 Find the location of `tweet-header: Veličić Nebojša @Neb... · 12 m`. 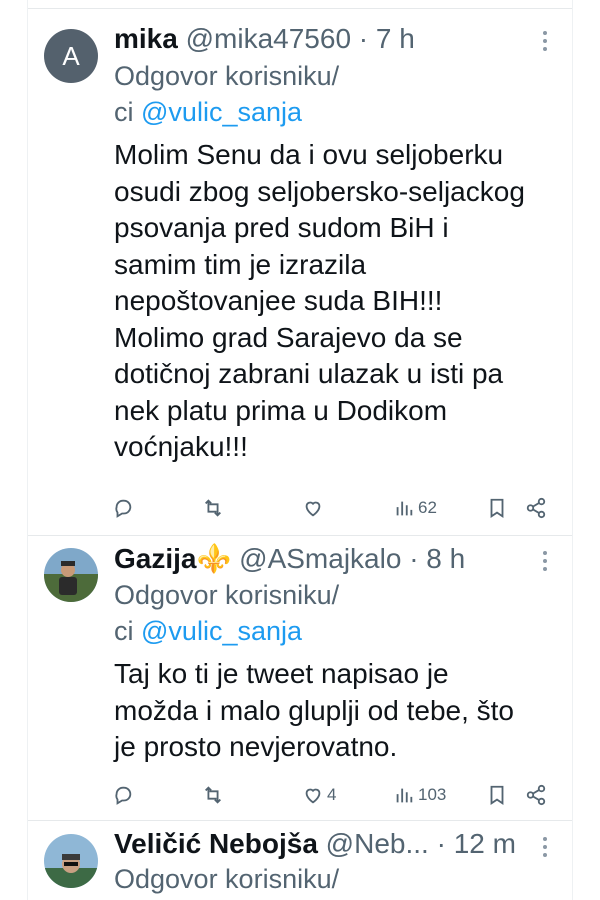

tweet-header: Veličić Nebojša @Neb... · 12 m is located at coordinates (315, 844).